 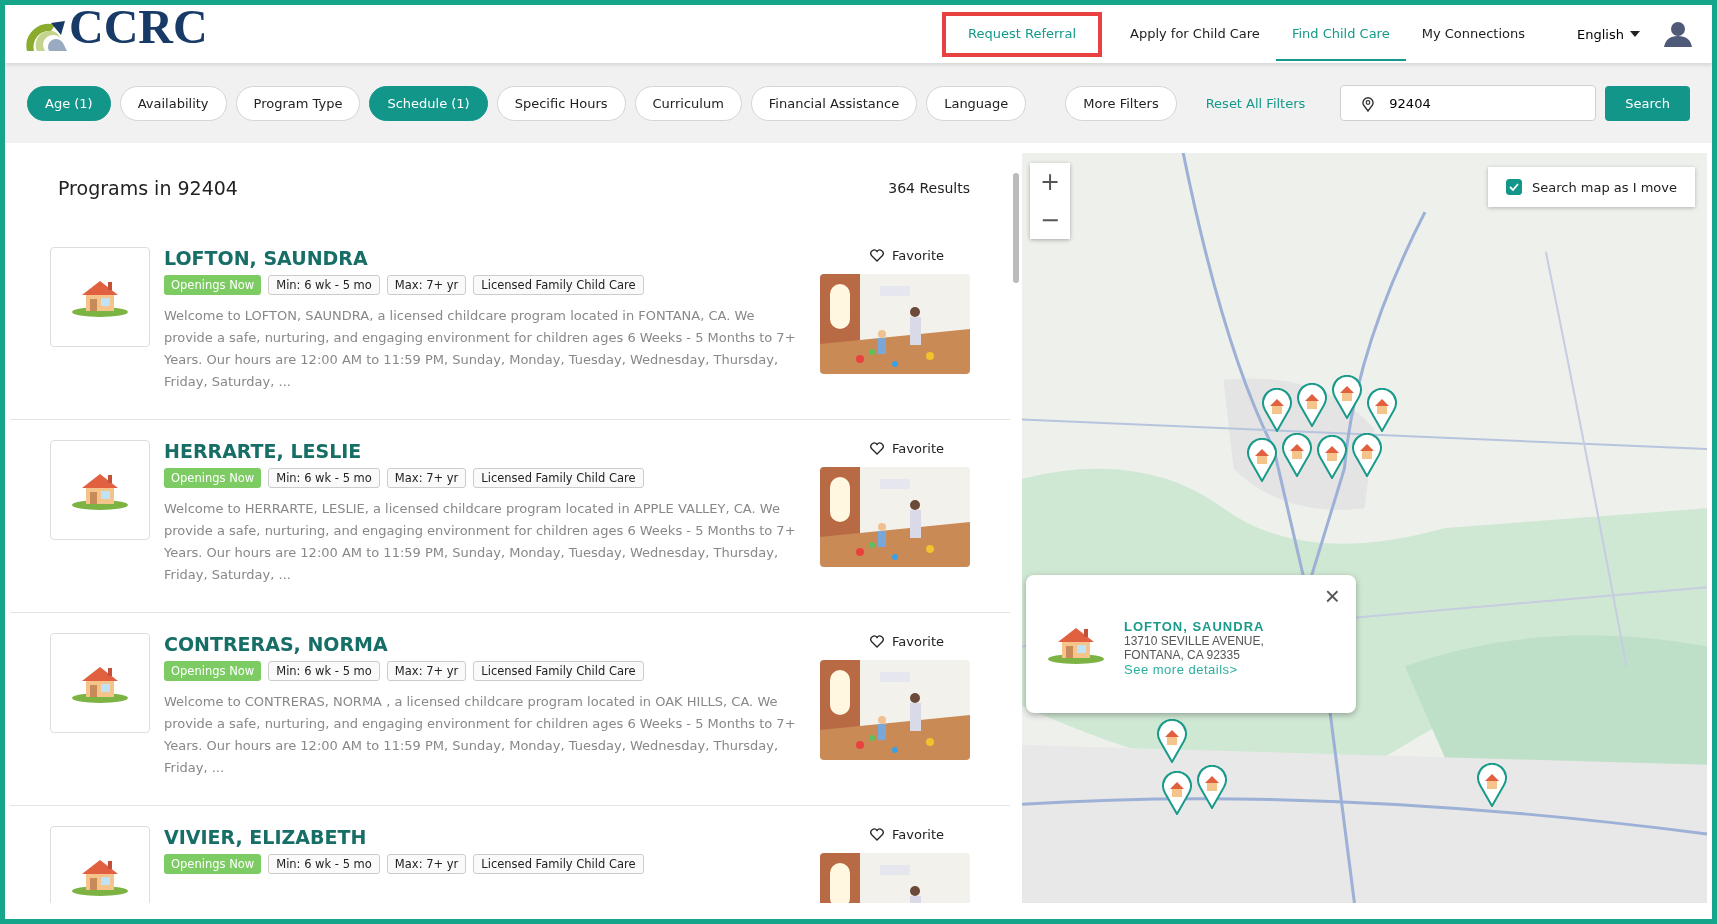 What do you see at coordinates (485, 451) in the screenshot?
I see `program-name: HERRARTE, LESLIE` at bounding box center [485, 451].